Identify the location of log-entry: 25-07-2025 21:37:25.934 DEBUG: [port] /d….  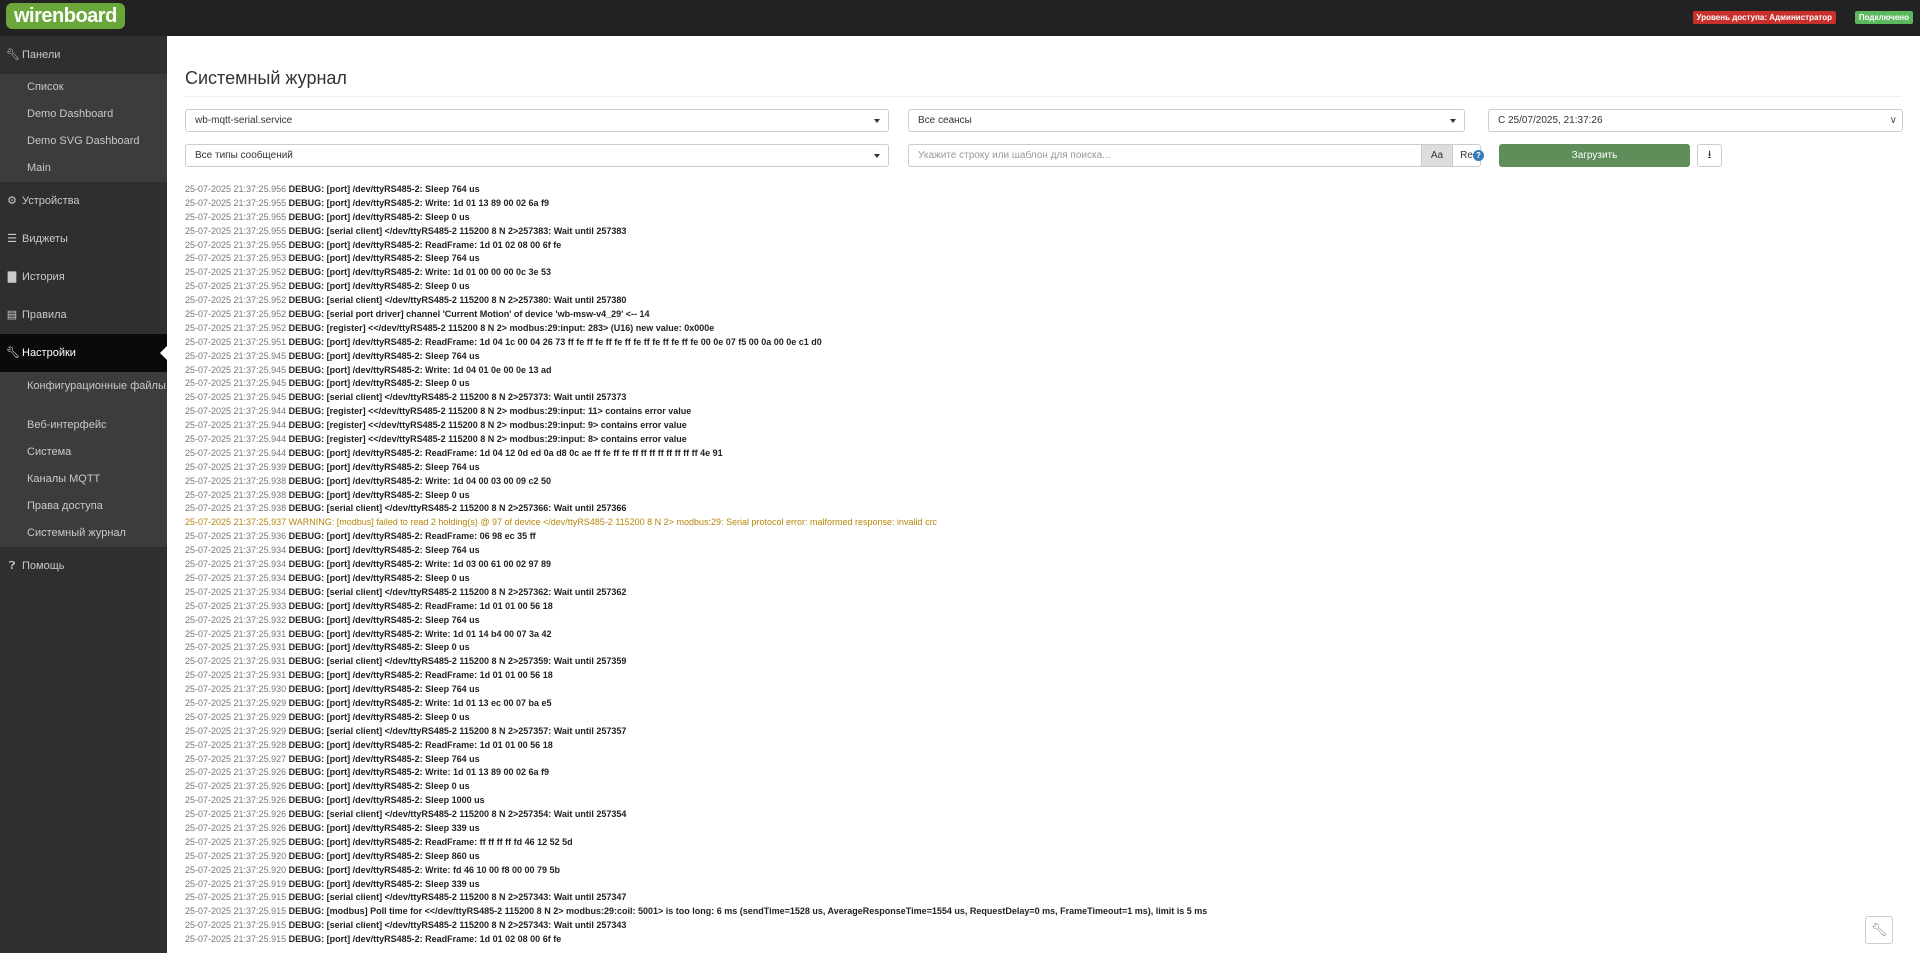
(1052, 551).